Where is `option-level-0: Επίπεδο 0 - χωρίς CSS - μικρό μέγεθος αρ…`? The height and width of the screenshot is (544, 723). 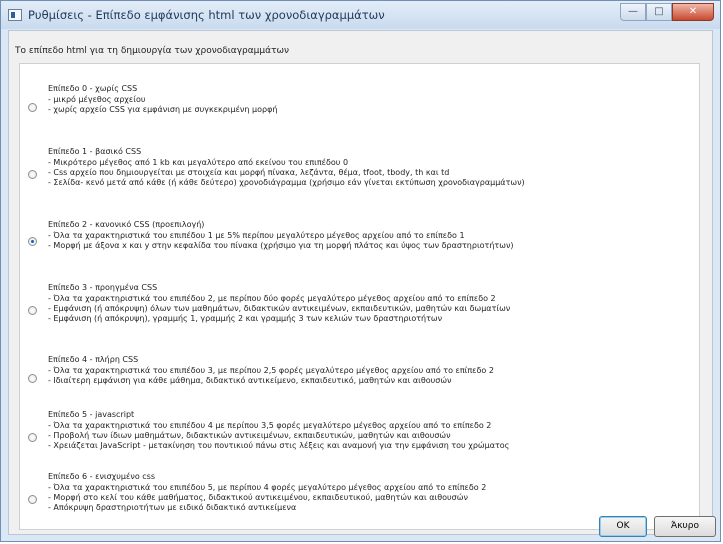 option-level-0: Επίπεδο 0 - χωρίς CSS - μικρό μέγεθος αρ… is located at coordinates (350, 101).